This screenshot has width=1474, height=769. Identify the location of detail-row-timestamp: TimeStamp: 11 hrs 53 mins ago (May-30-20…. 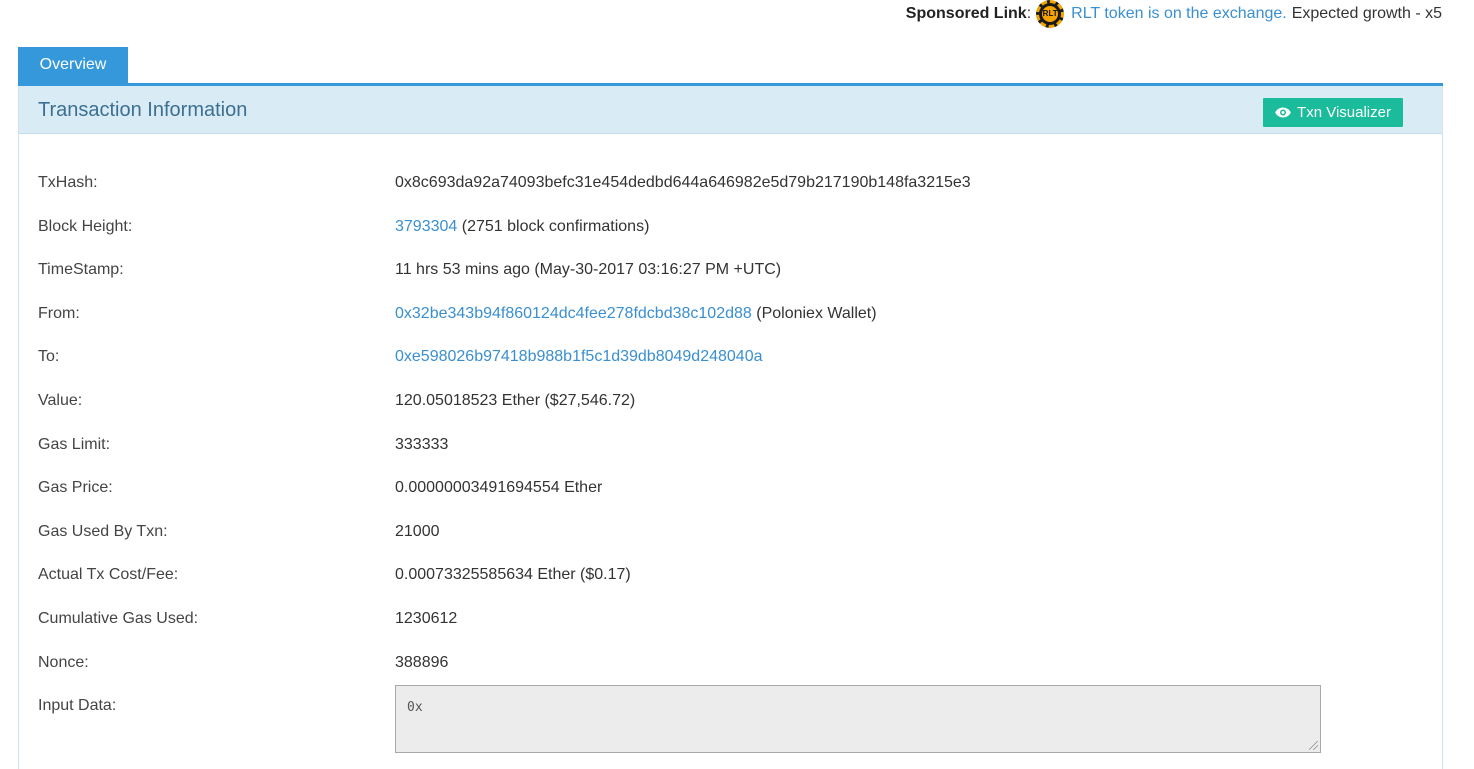
(730, 283).